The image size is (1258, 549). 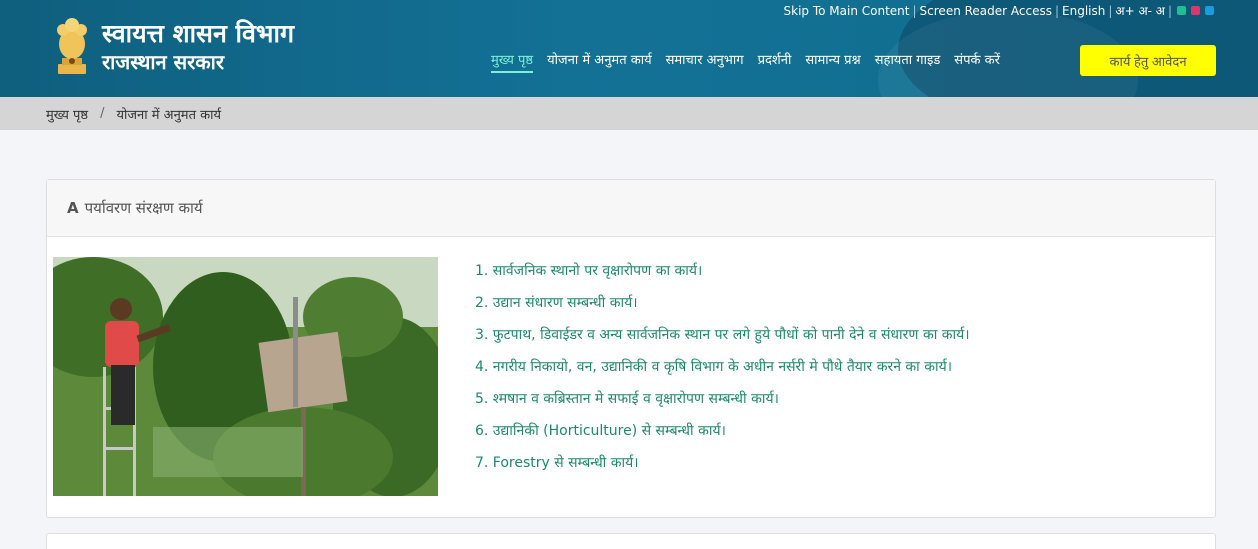 I want to click on language-link: English, so click(x=1083, y=11).